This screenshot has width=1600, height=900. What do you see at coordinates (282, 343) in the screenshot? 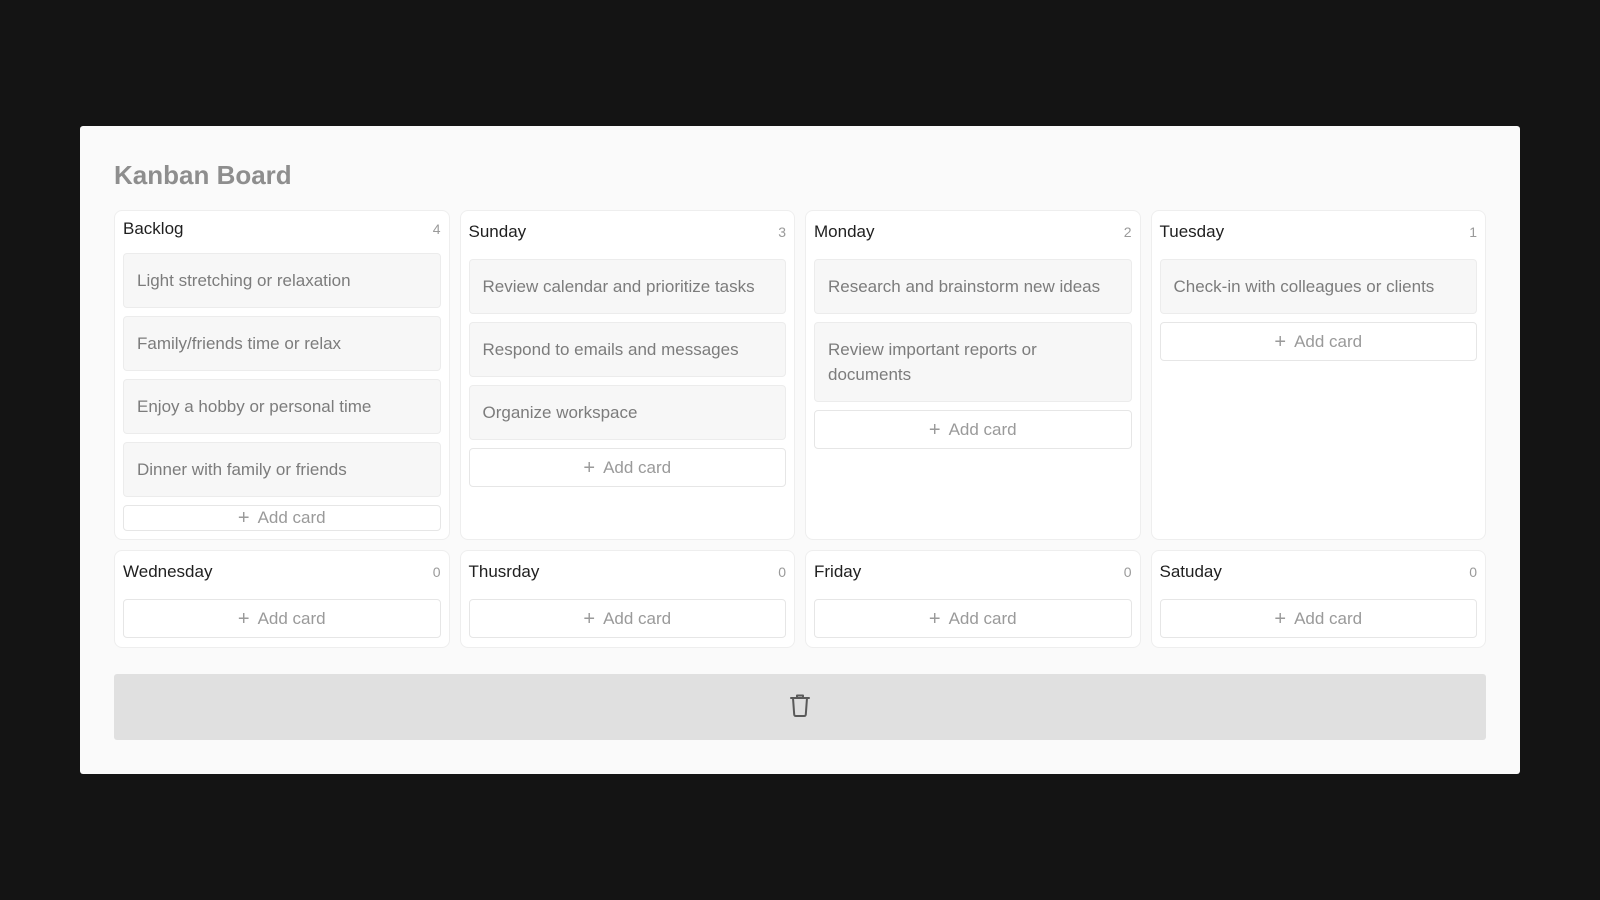
I see `card: Family/friends time or relax` at bounding box center [282, 343].